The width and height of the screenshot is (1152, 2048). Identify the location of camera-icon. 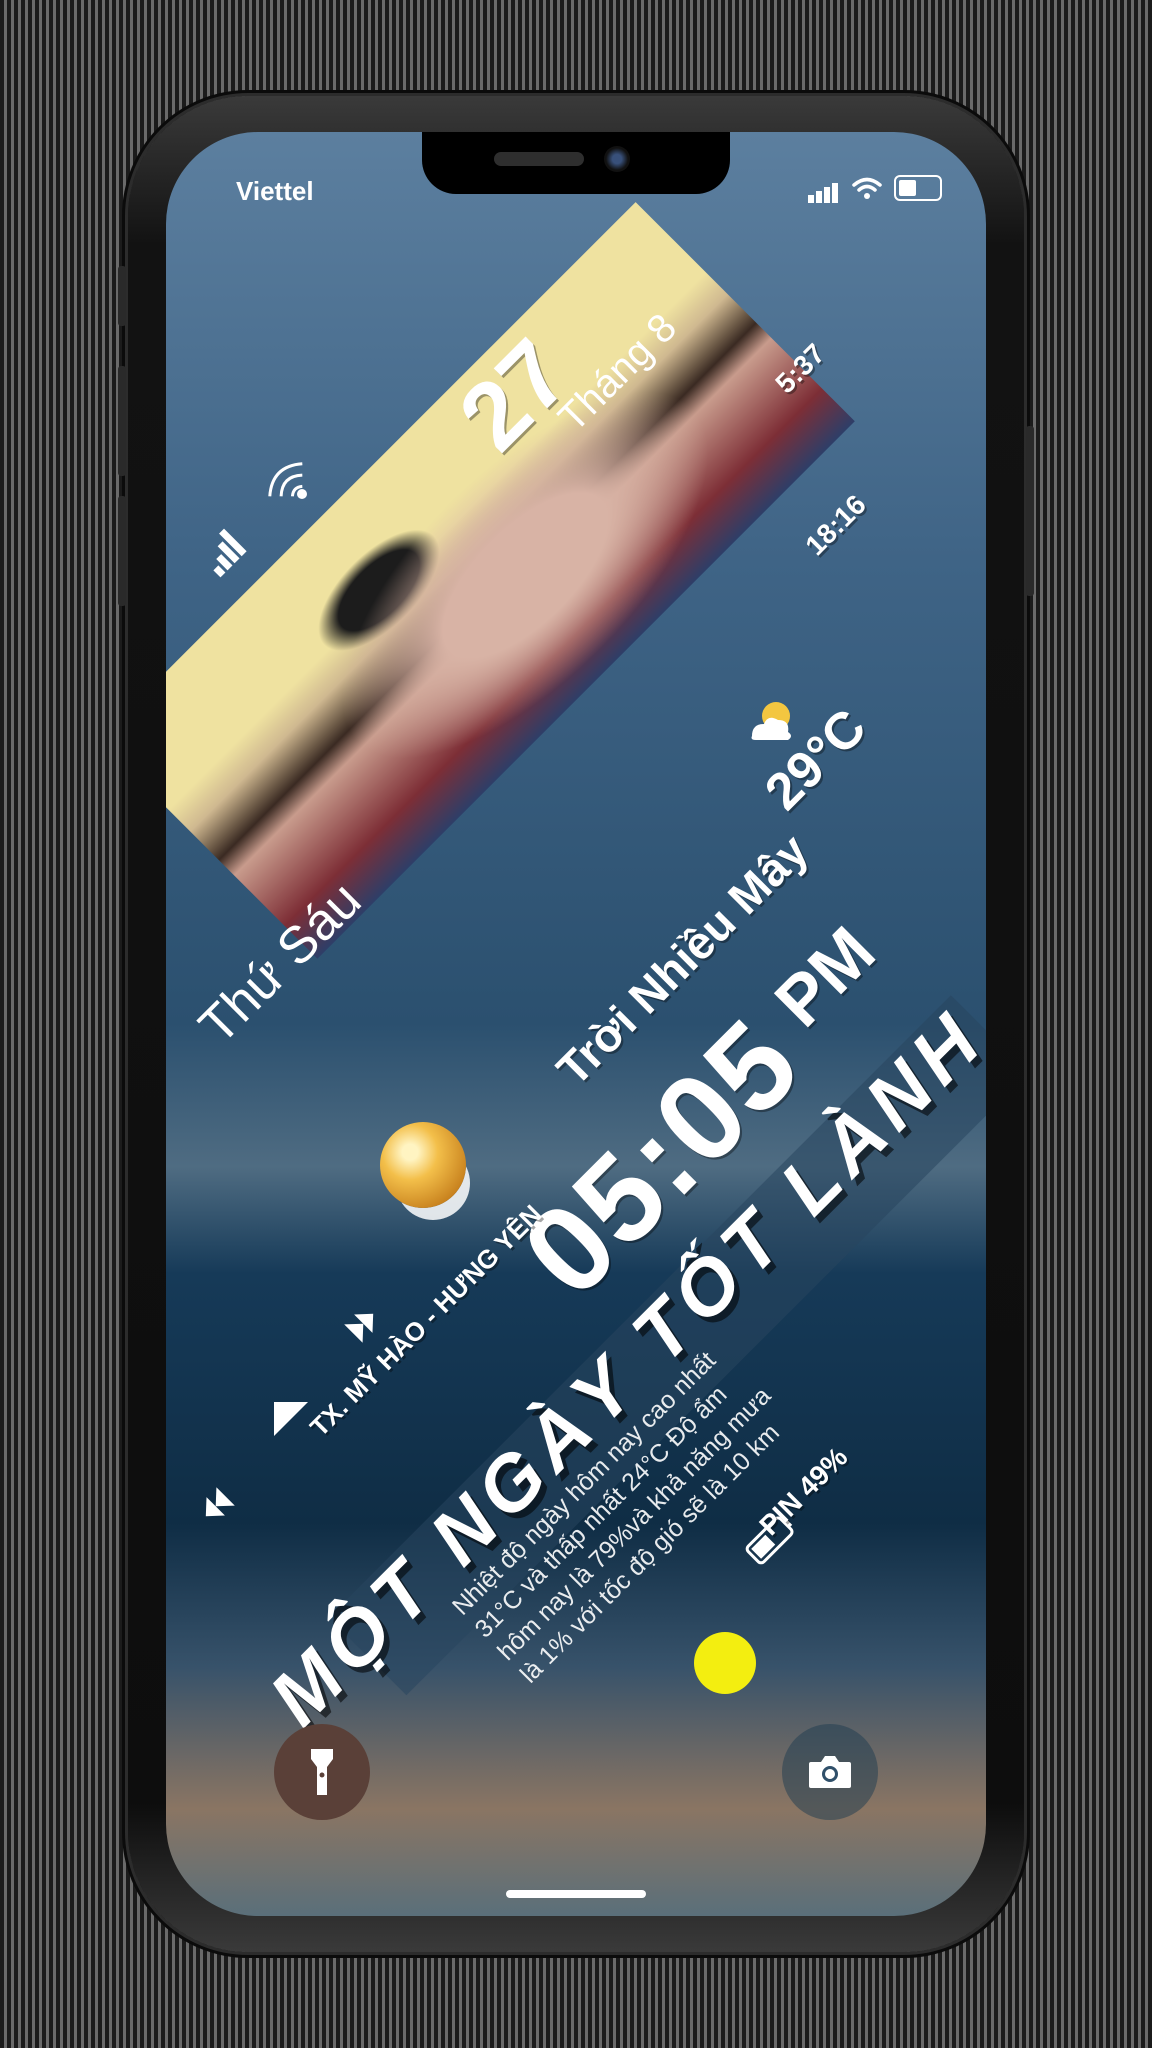
(830, 1772).